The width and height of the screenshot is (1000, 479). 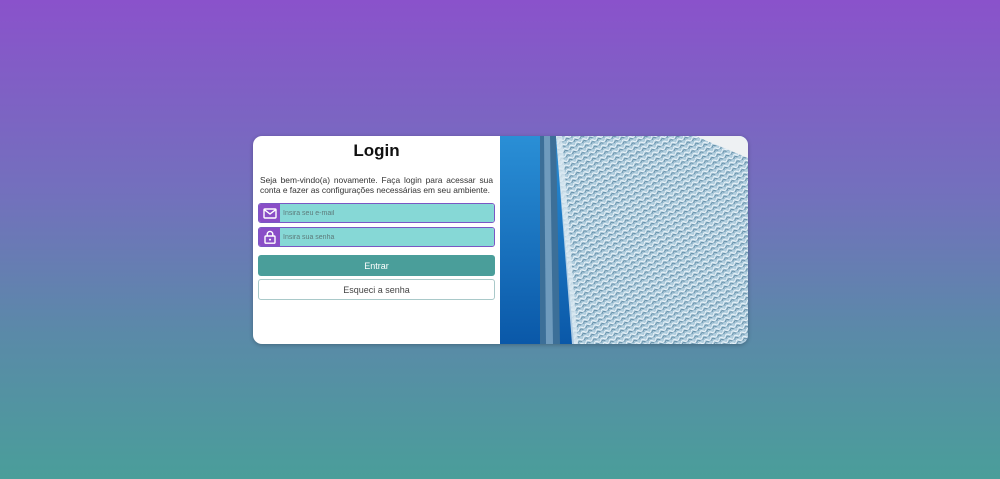 I want to click on email-field, so click(x=376, y=213).